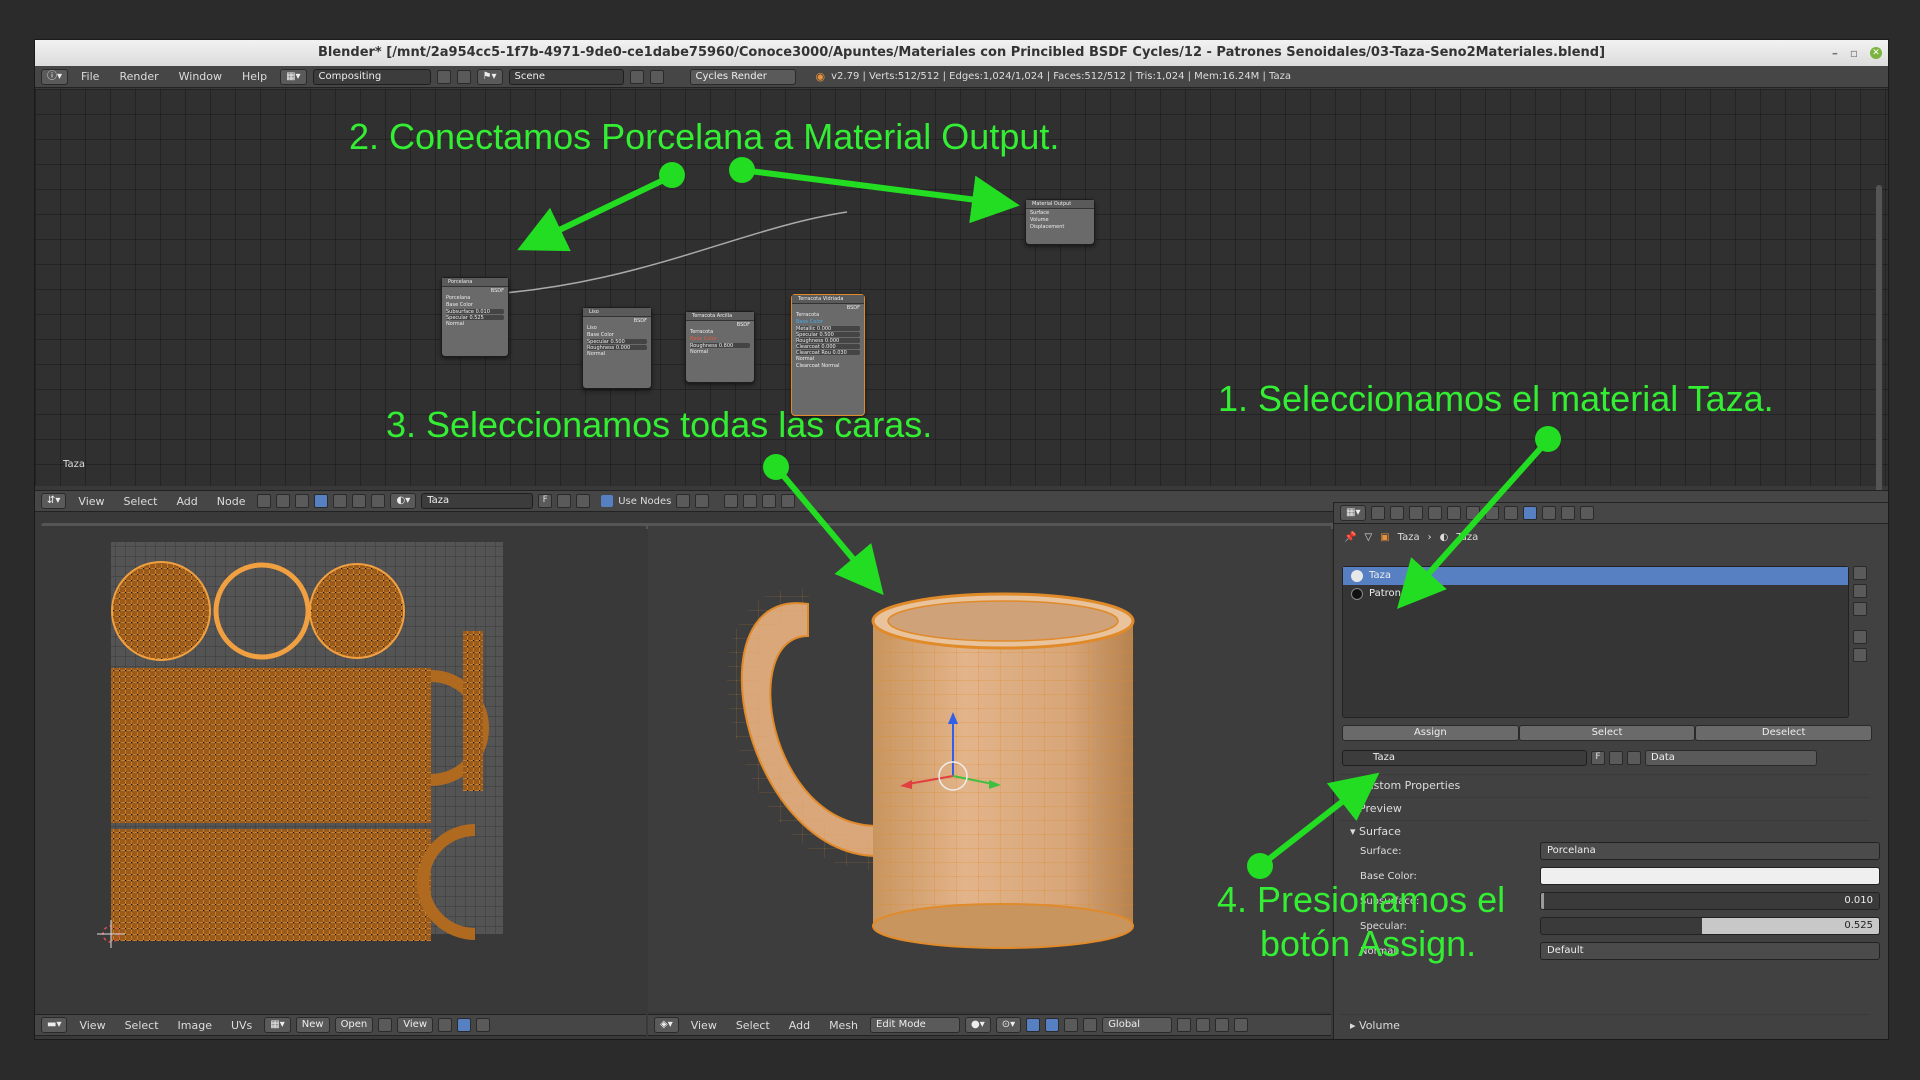 The image size is (1920, 1080). Describe the element at coordinates (1860, 591) in the screenshot. I see `remove-slot-icon` at that location.